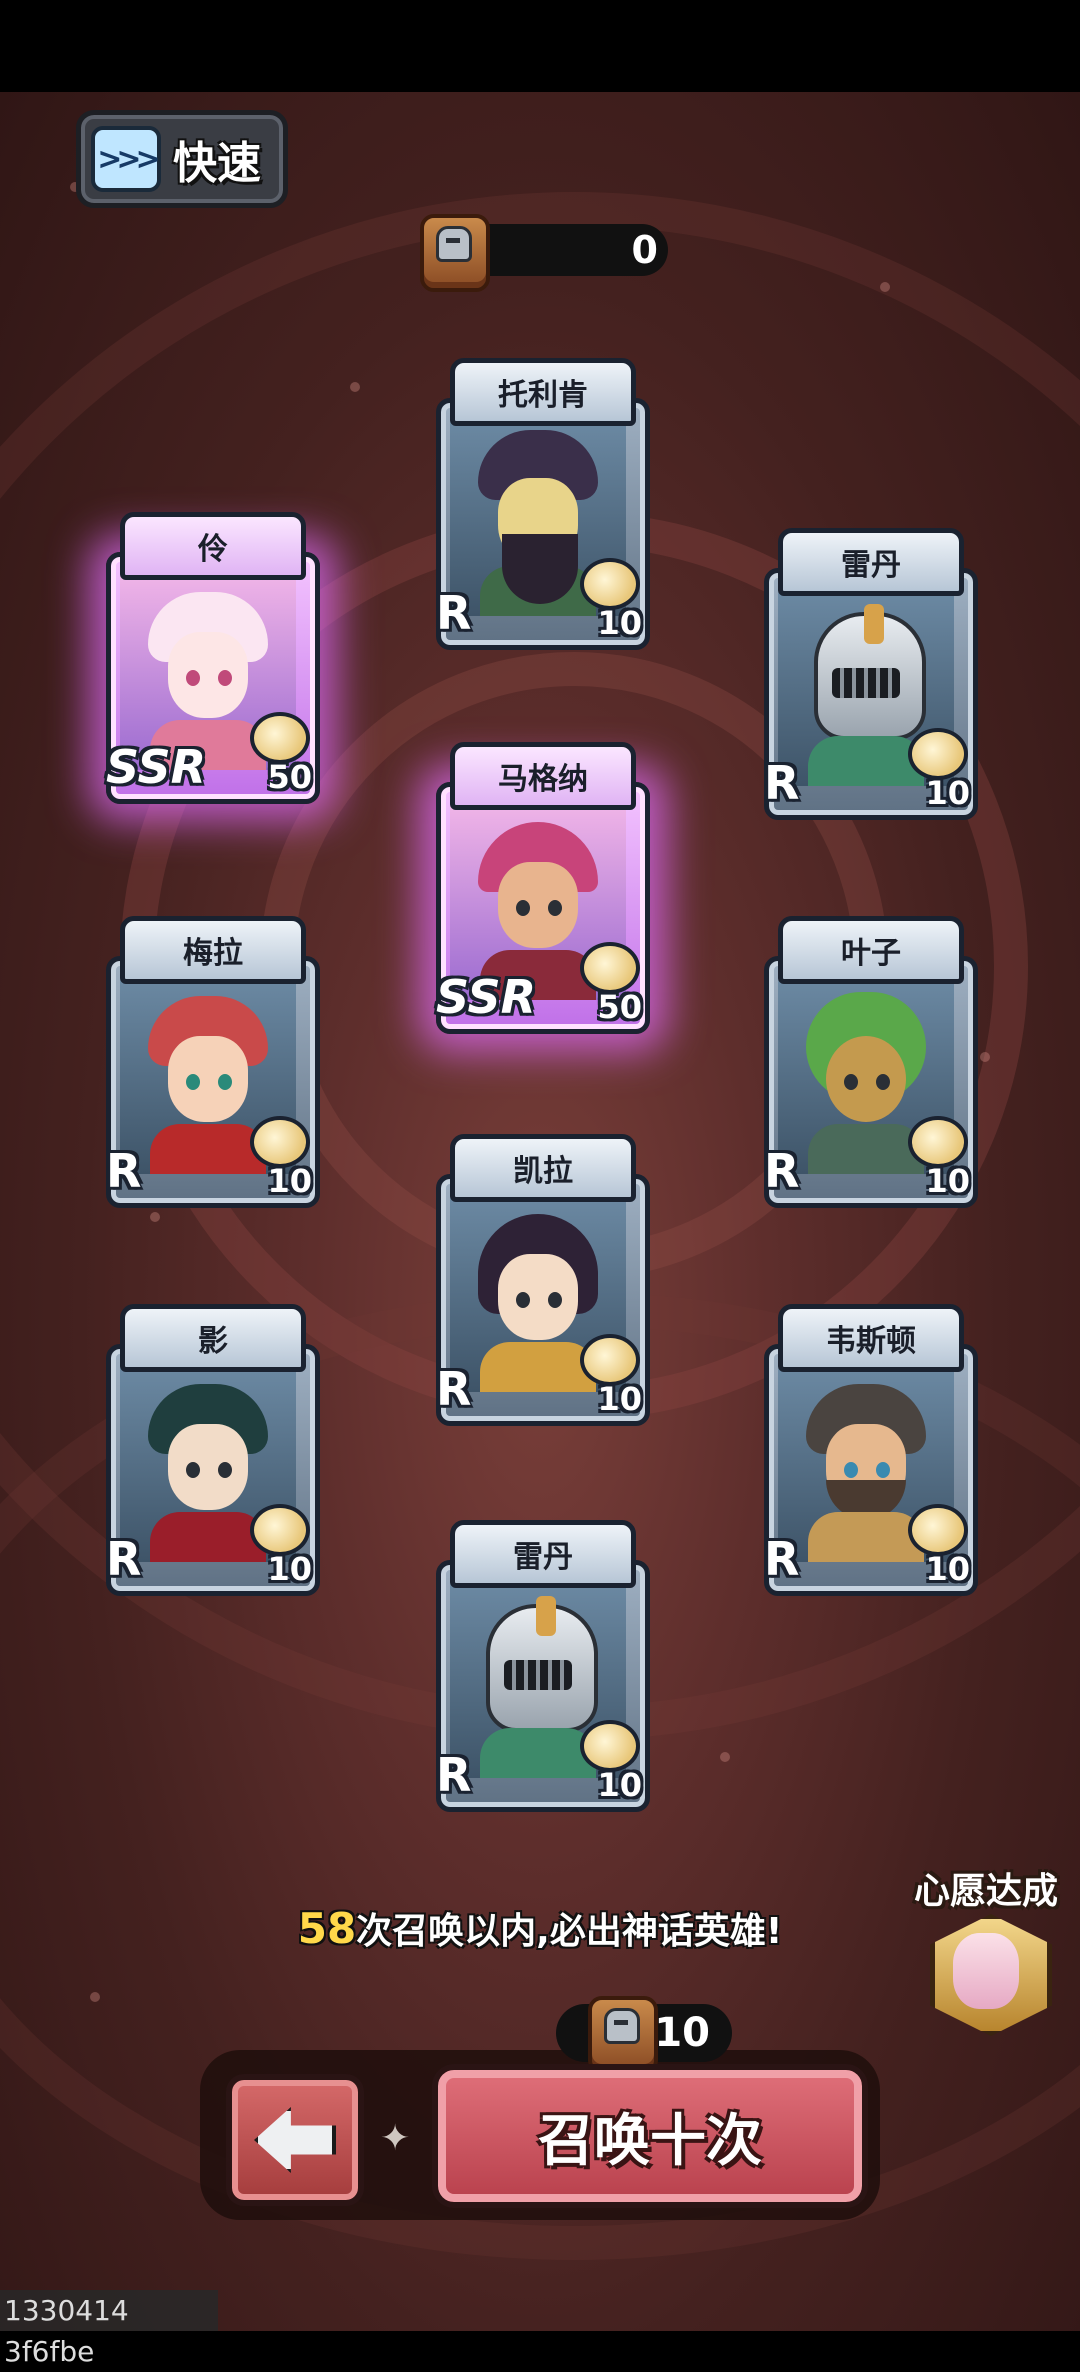  What do you see at coordinates (867, 1062) in the screenshot?
I see `hero-card: 叶子 R 10` at bounding box center [867, 1062].